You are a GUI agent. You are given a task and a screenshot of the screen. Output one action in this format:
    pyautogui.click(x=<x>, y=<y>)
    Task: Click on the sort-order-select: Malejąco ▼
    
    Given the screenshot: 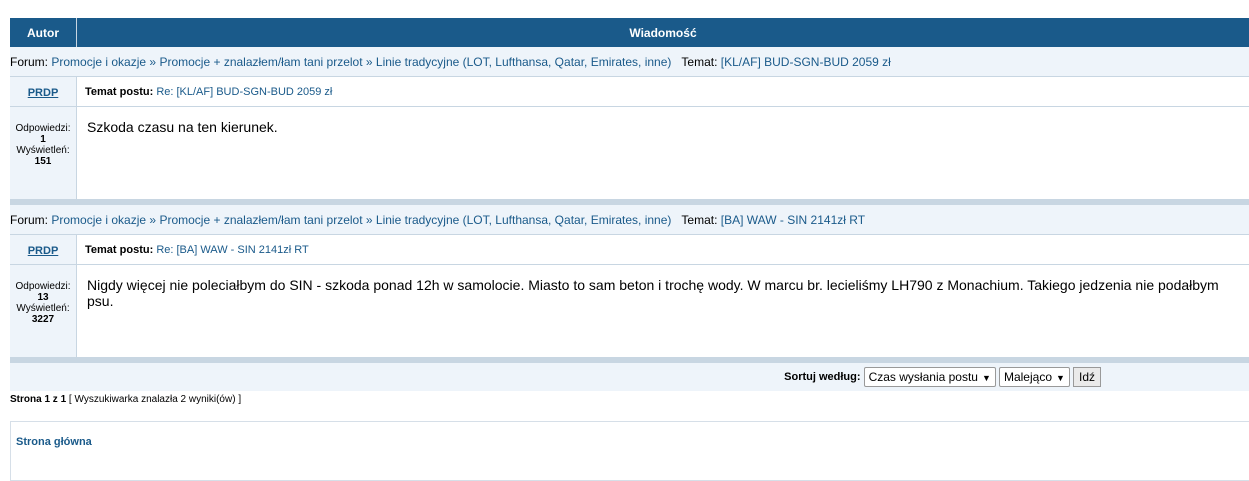 What is the action you would take?
    pyautogui.click(x=1034, y=377)
    